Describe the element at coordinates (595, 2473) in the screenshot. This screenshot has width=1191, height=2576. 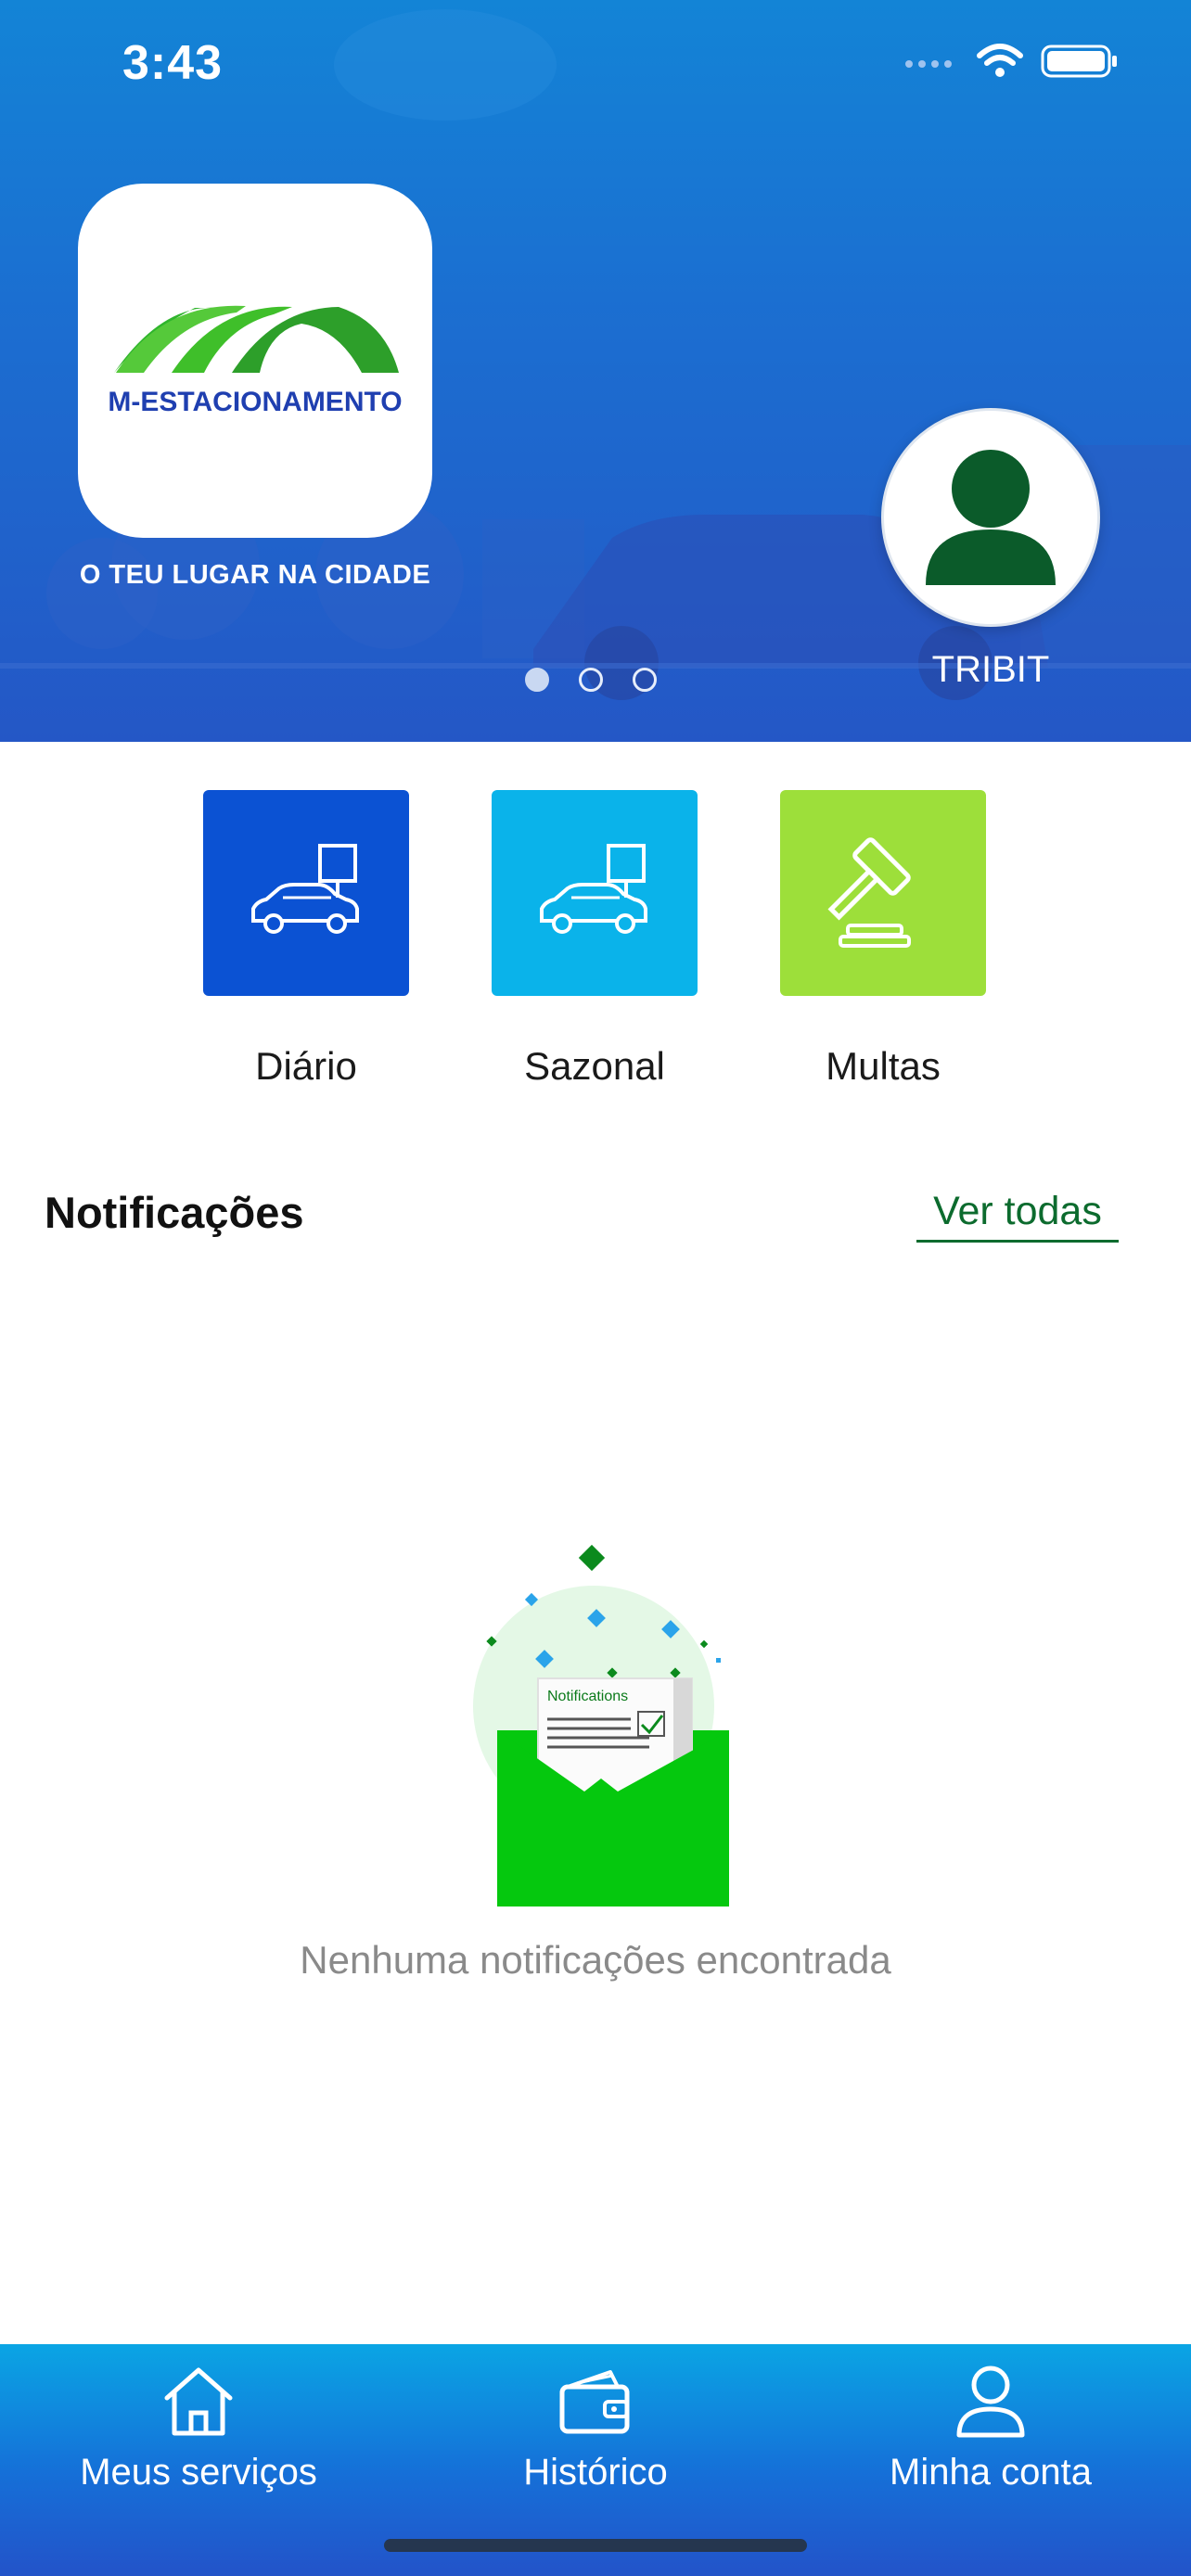
I see `nav-label: Histórico` at that location.